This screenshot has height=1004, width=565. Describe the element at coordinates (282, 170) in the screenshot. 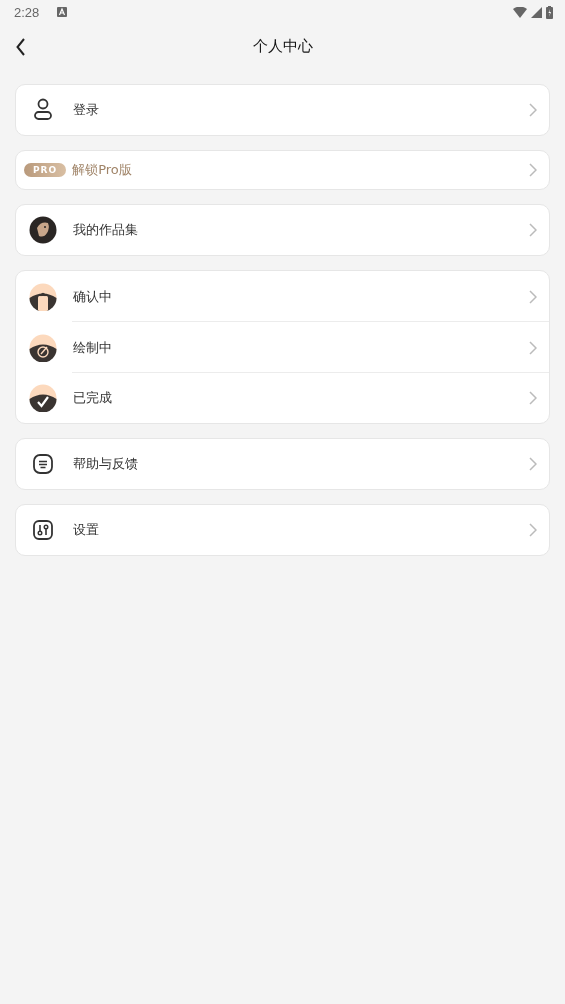

I see `menu-item: PRO 解锁Pro版` at that location.